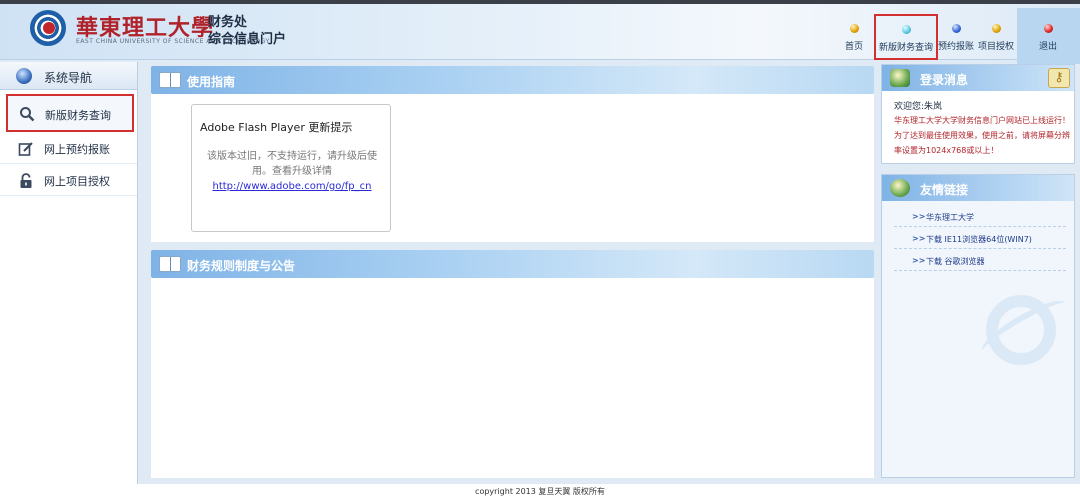  Describe the element at coordinates (1021, 330) in the screenshot. I see `ie-watermark-icon` at that location.